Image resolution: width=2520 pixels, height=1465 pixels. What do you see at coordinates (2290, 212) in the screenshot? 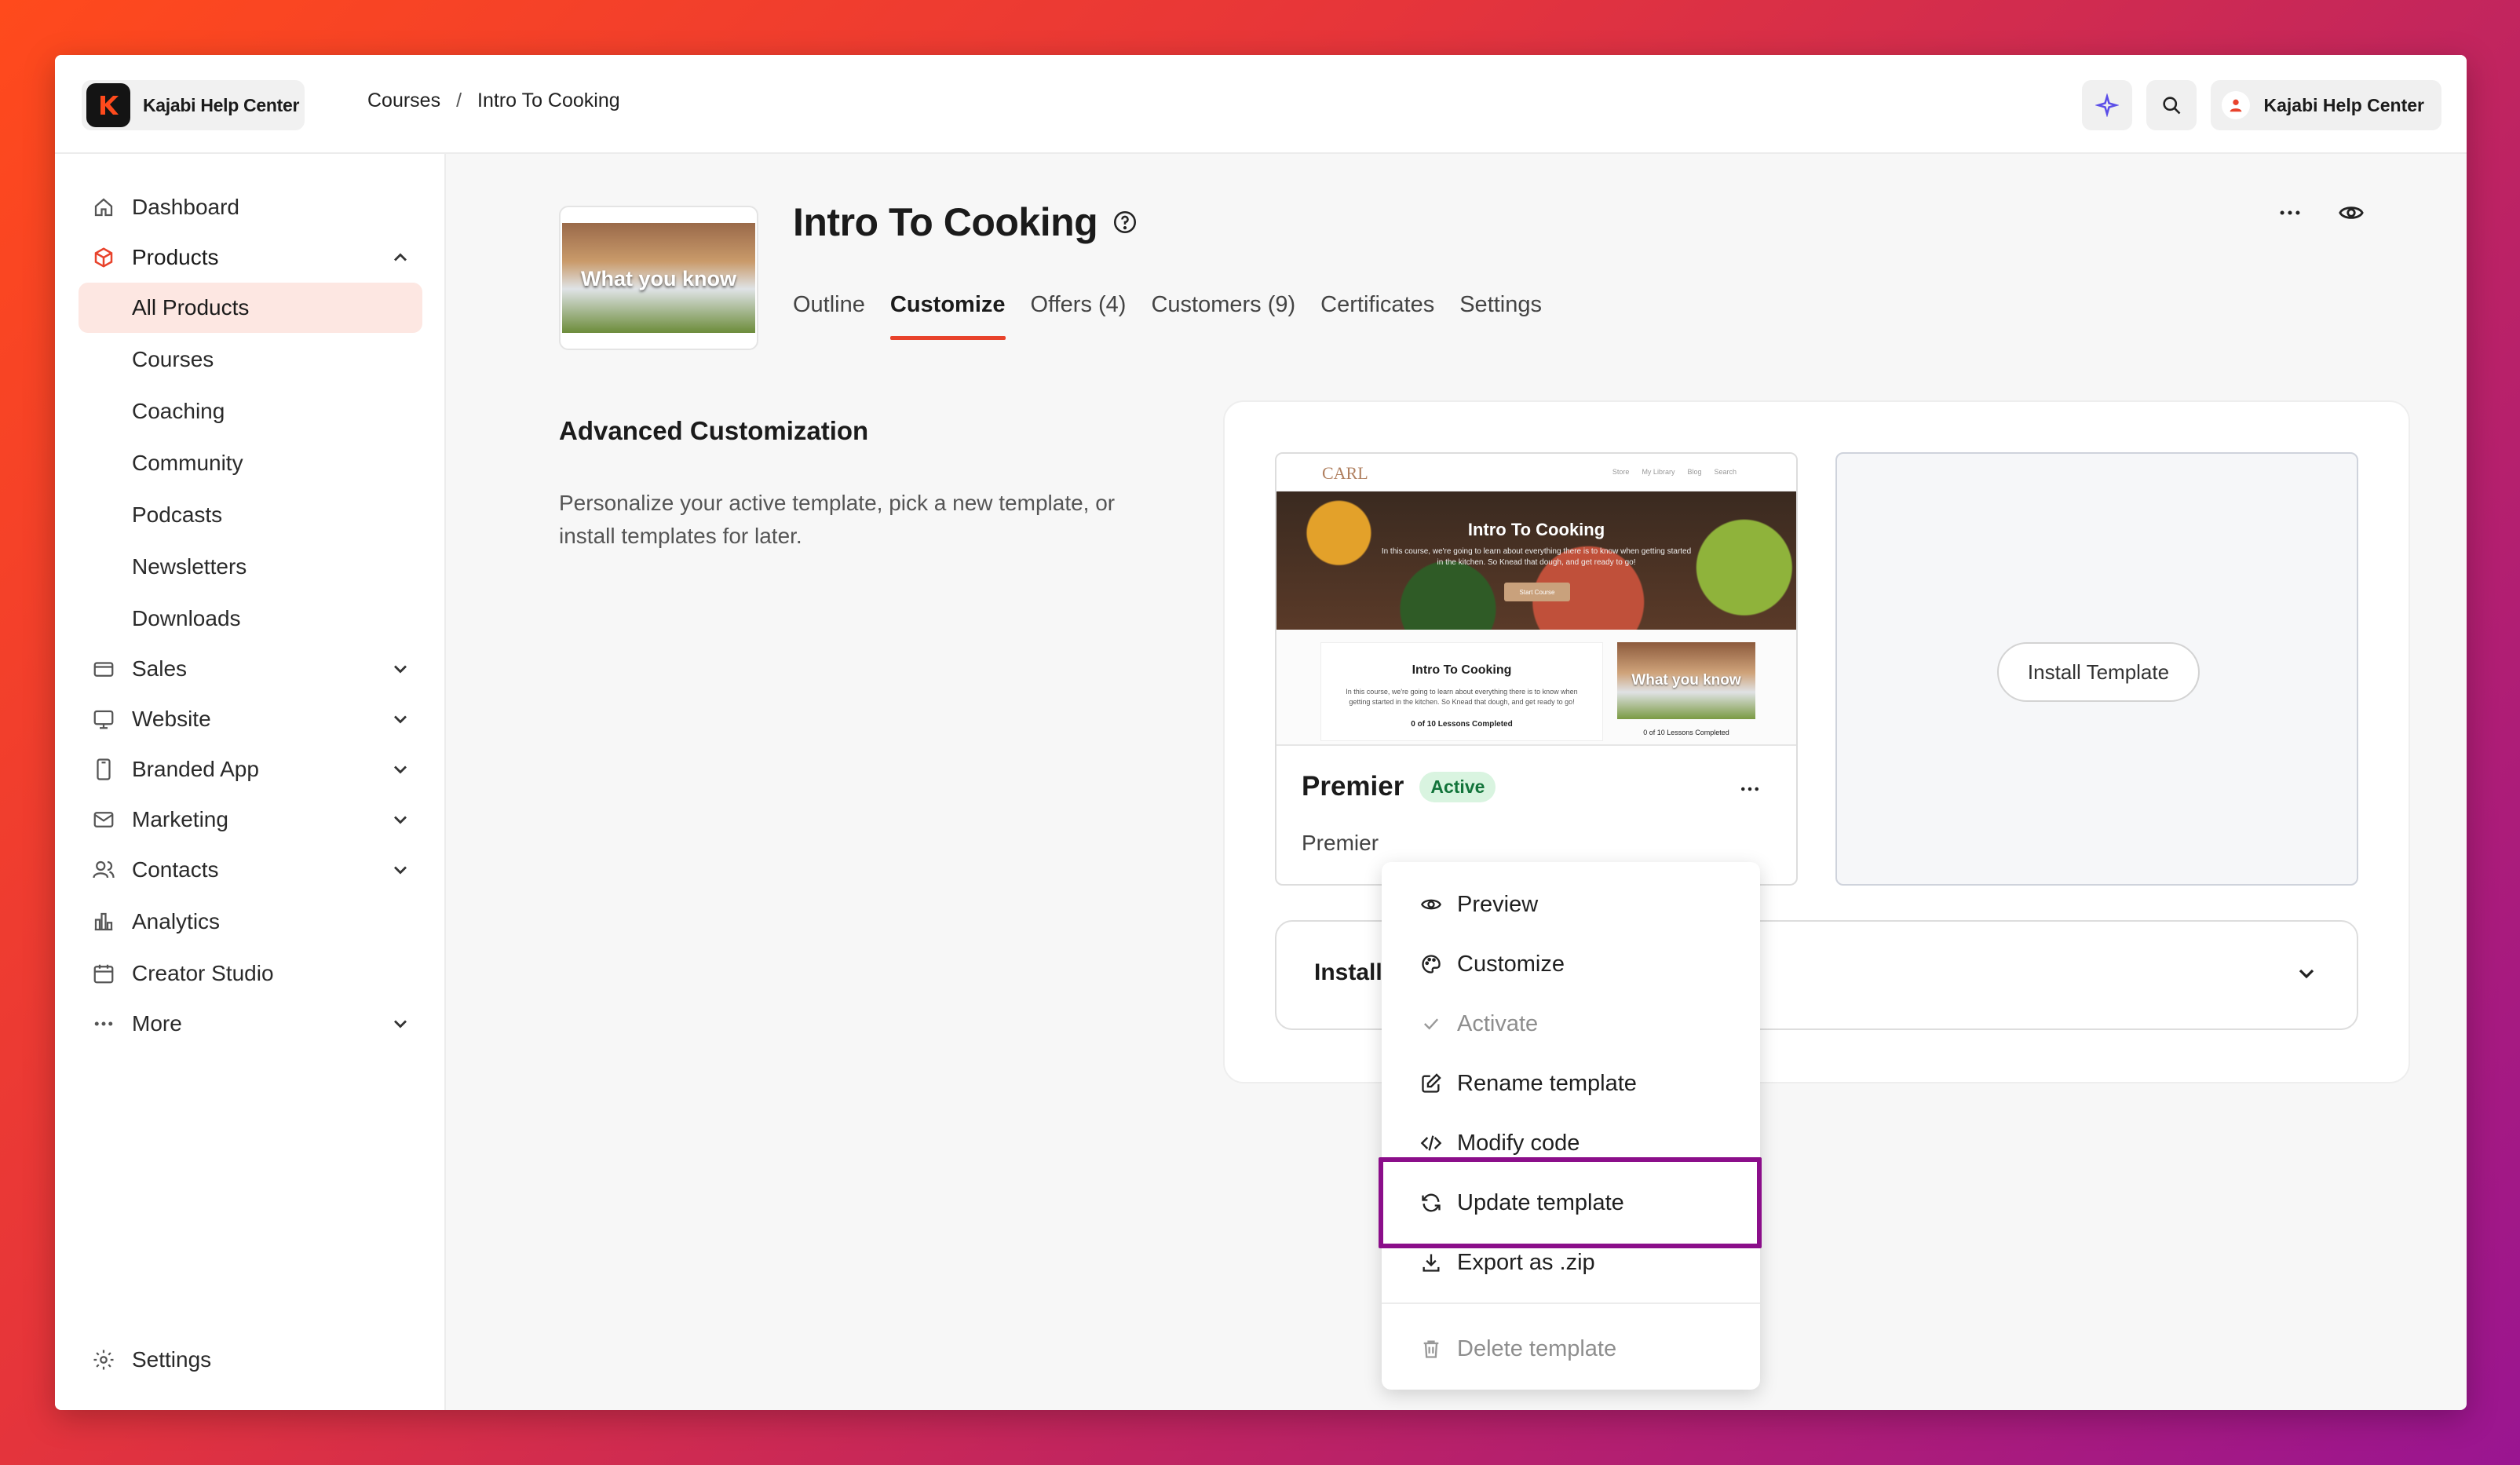
I see `more-horizontal-icon` at bounding box center [2290, 212].